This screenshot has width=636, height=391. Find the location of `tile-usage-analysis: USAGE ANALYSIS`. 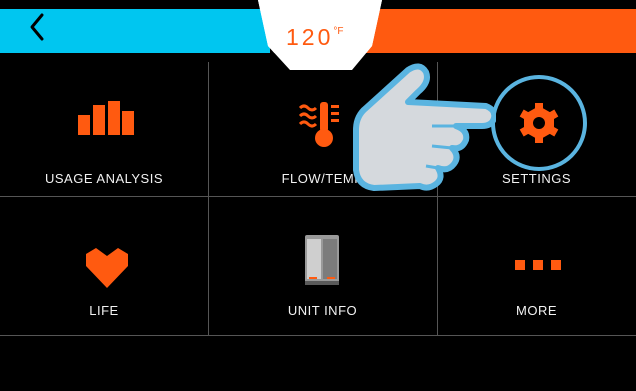

tile-usage-analysis: USAGE ANALYSIS is located at coordinates (104, 129).